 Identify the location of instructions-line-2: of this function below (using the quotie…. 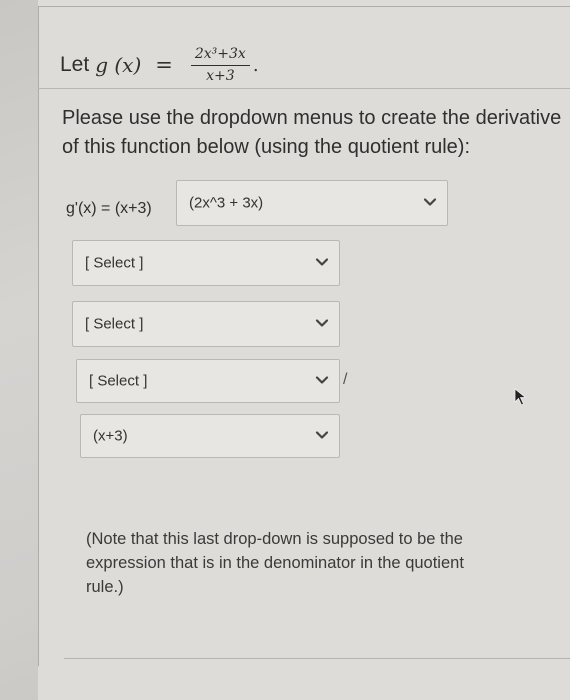
(266, 147).